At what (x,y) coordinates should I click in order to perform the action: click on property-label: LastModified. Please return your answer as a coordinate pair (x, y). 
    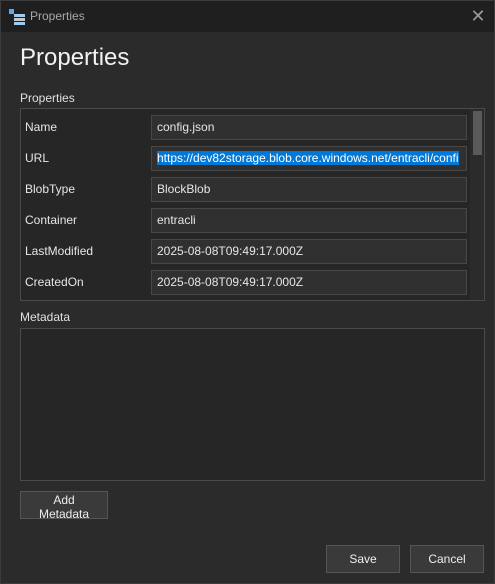
    Looking at the image, I should click on (59, 251).